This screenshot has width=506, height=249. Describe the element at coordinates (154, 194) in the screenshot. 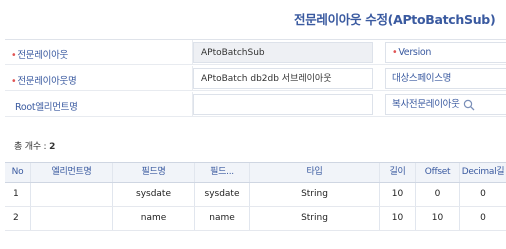

I see `cell-field-name: sysdate` at that location.